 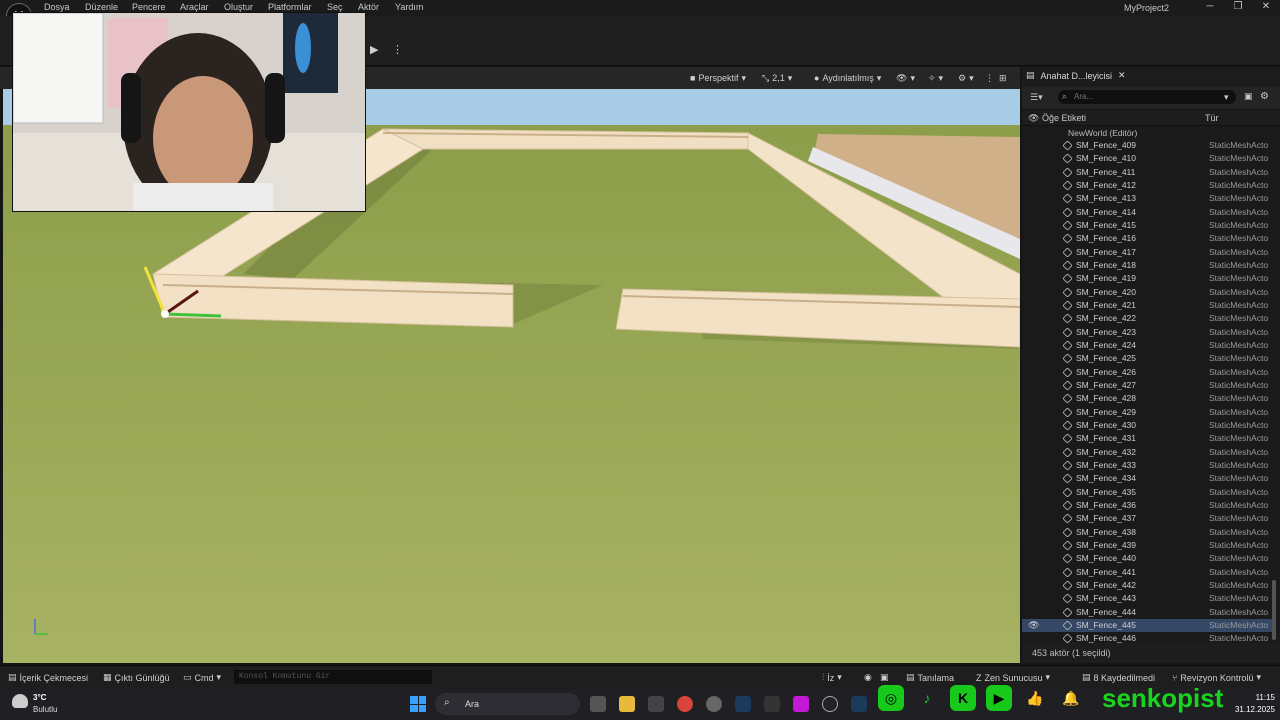 I want to click on more-options-icon: ⋮, so click(x=397, y=49).